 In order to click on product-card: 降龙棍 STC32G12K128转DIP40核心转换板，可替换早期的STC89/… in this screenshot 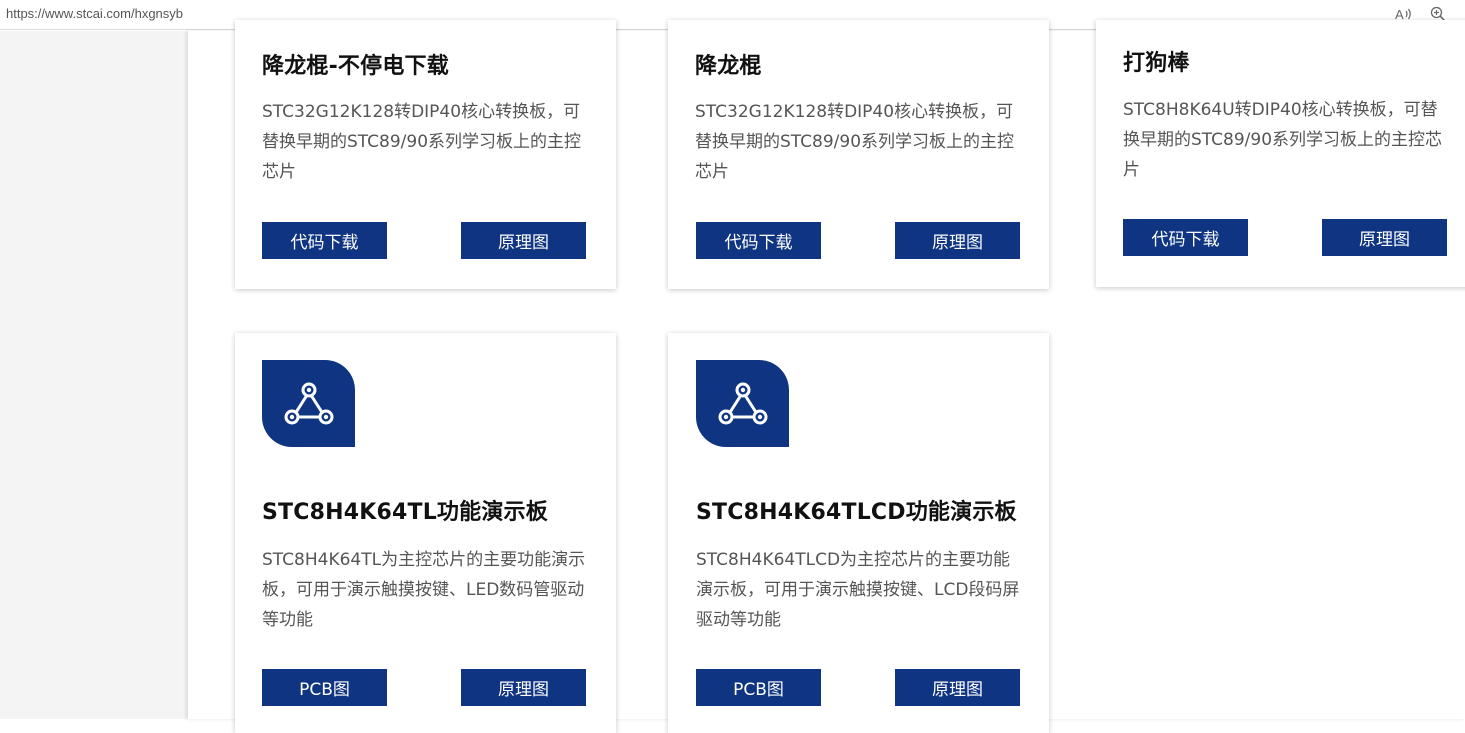, I will do `click(858, 154)`.